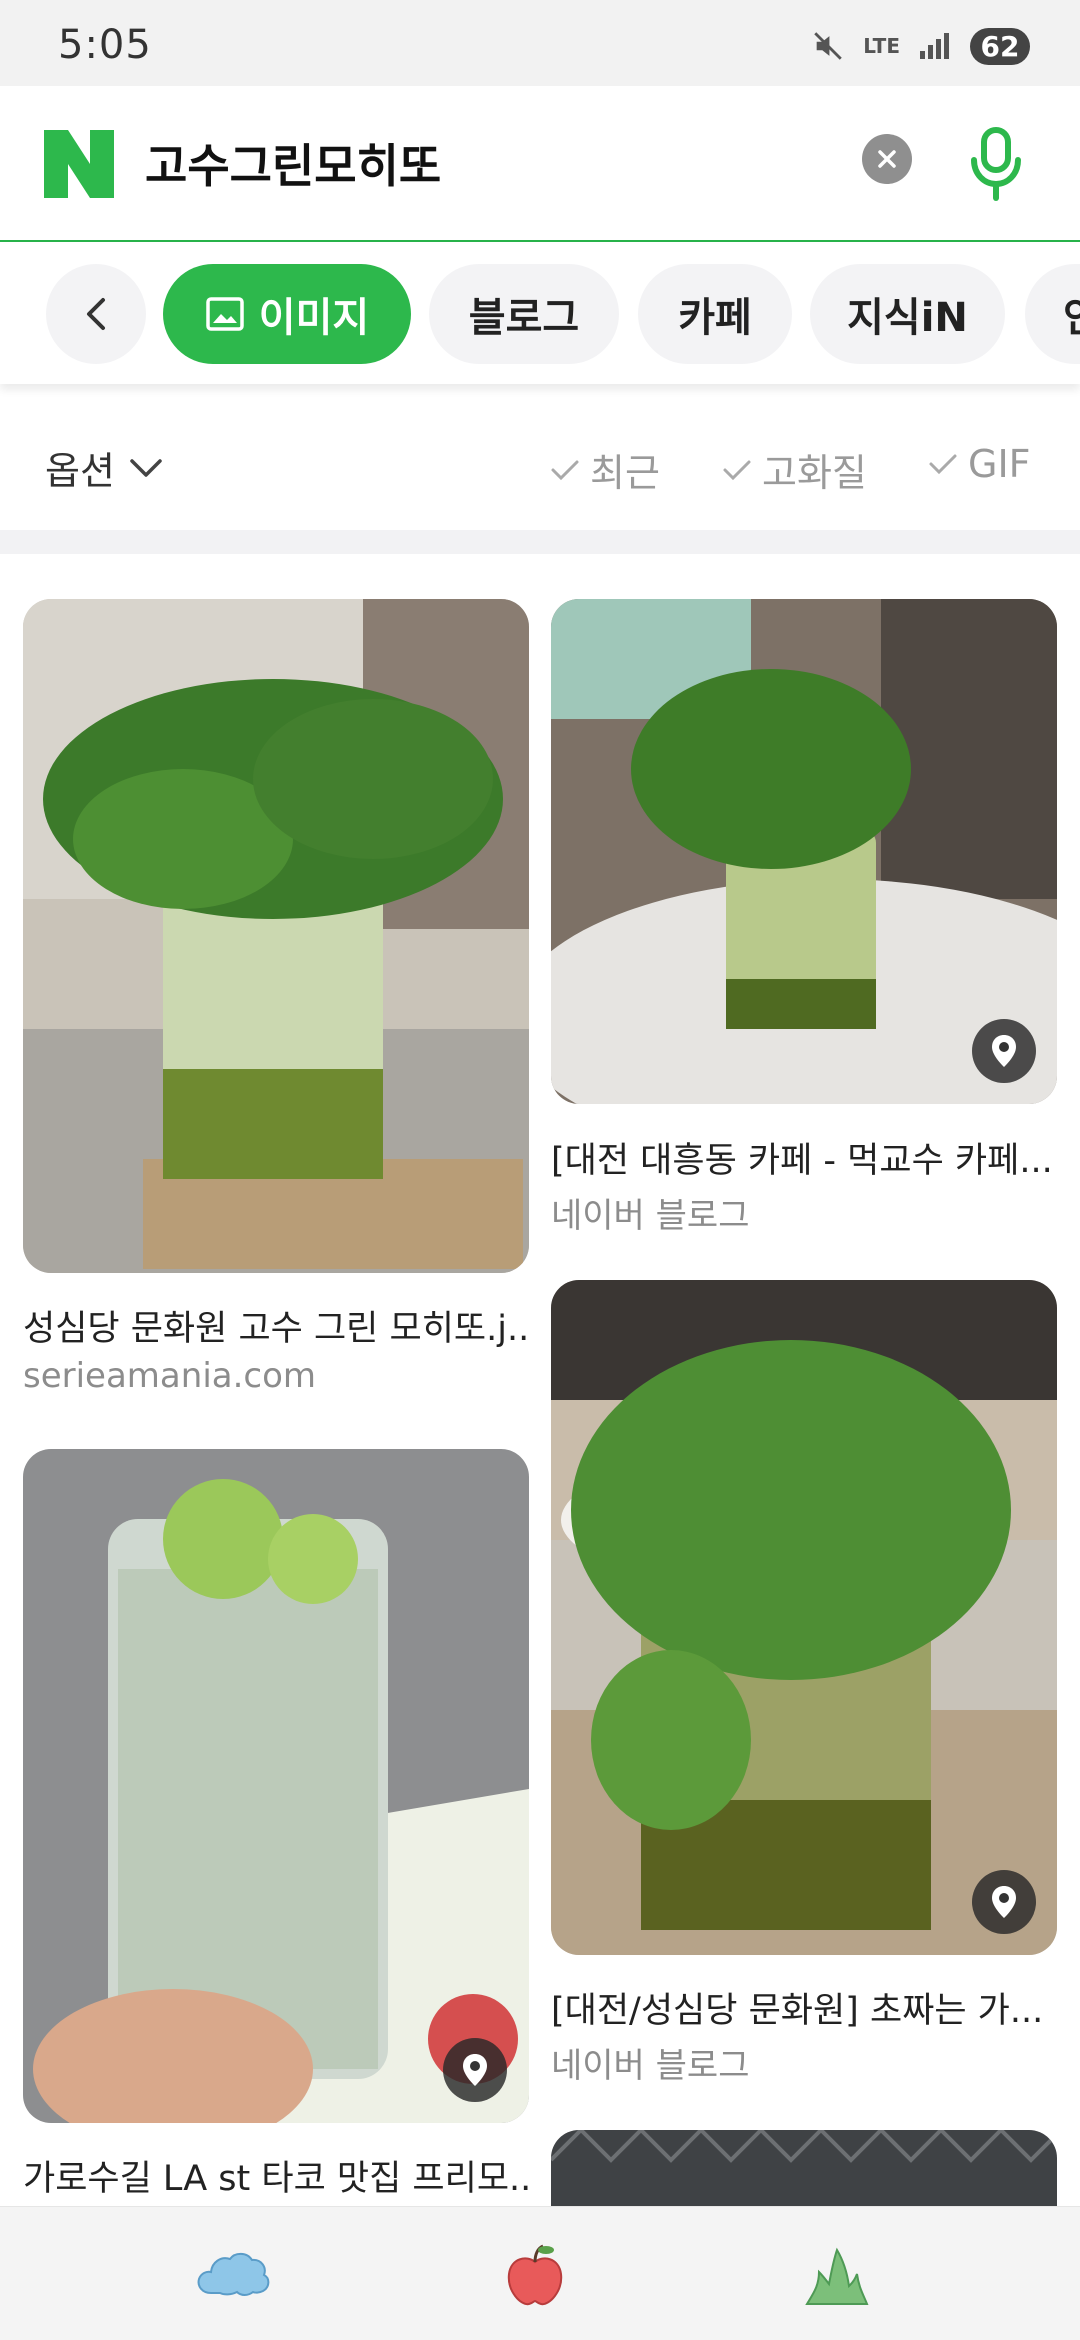  Describe the element at coordinates (828, 46) in the screenshot. I see `mute-icon` at that location.